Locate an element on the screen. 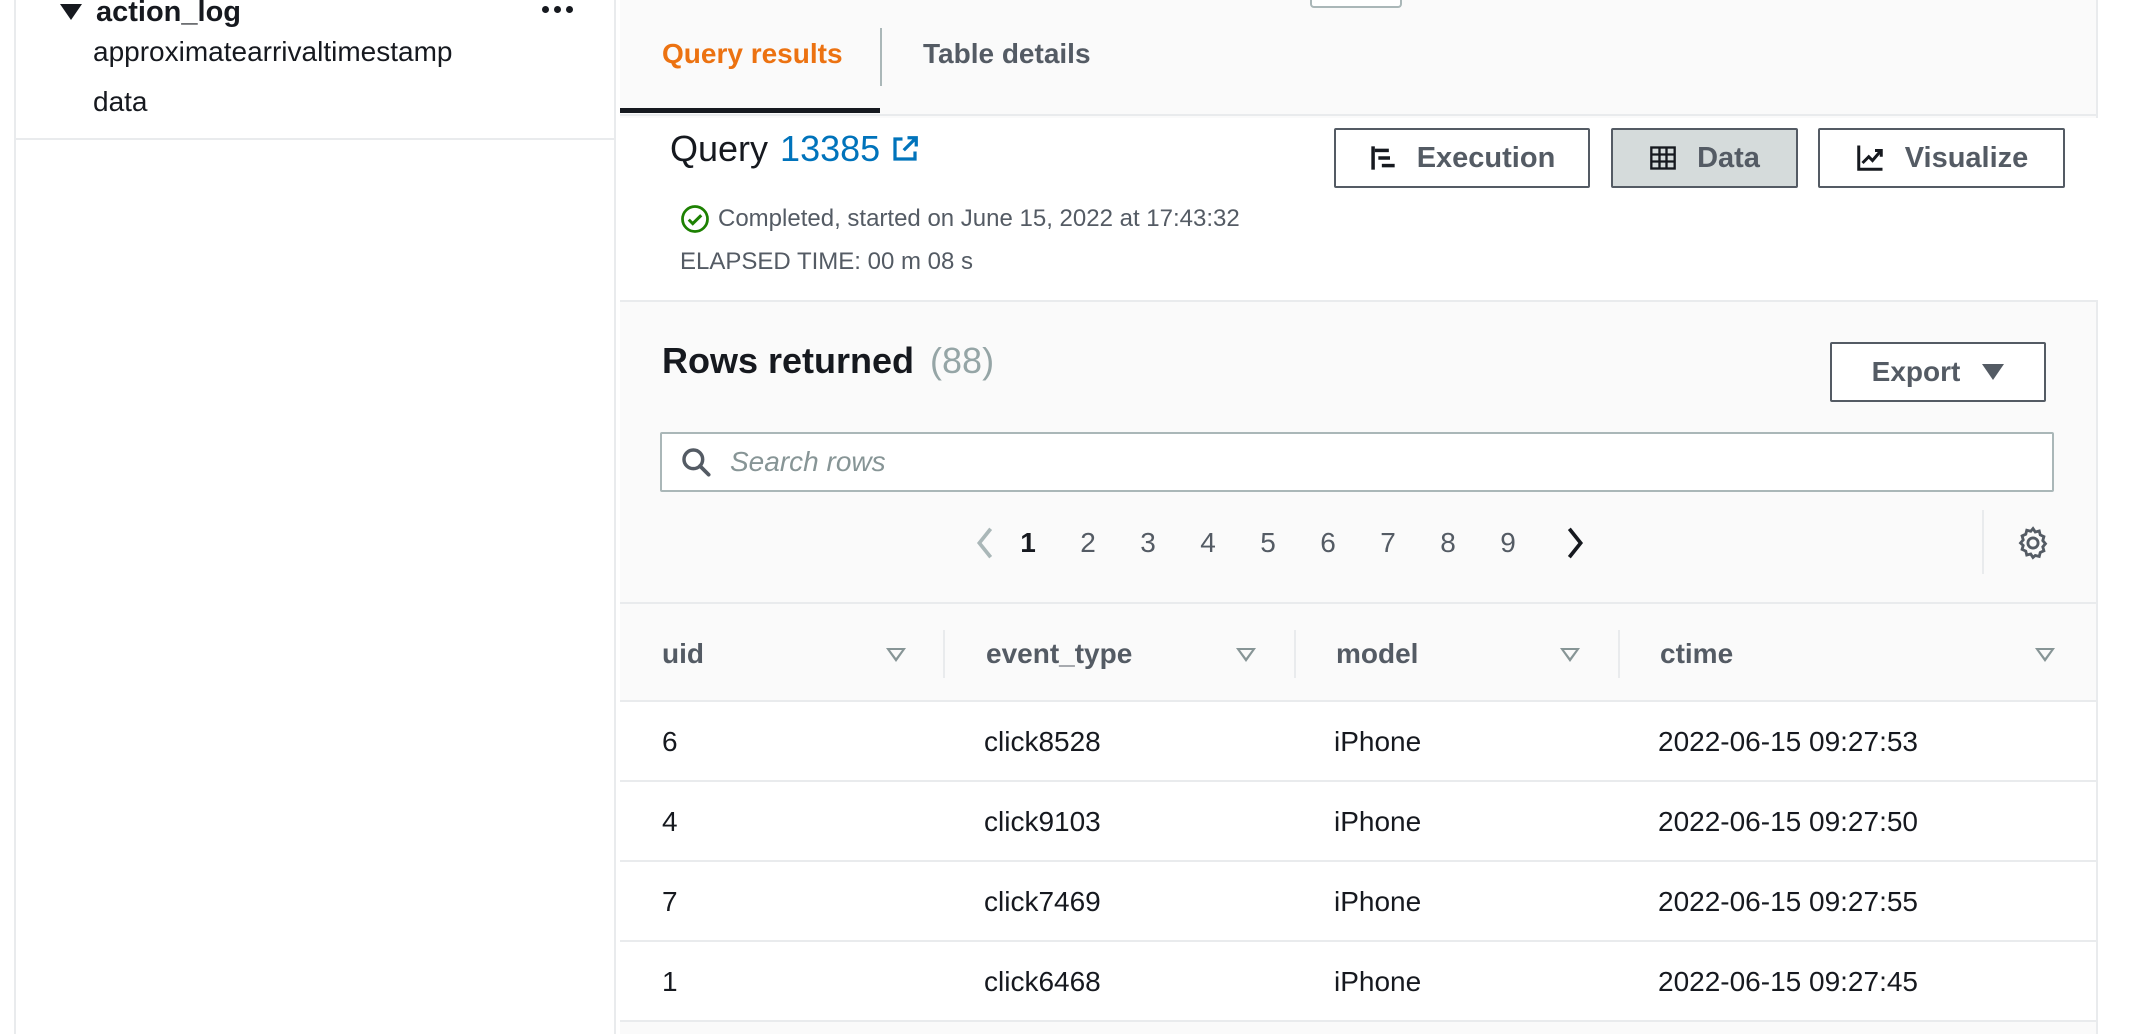 The width and height of the screenshot is (2138, 1034). execution-button: Execution is located at coordinates (1462, 158).